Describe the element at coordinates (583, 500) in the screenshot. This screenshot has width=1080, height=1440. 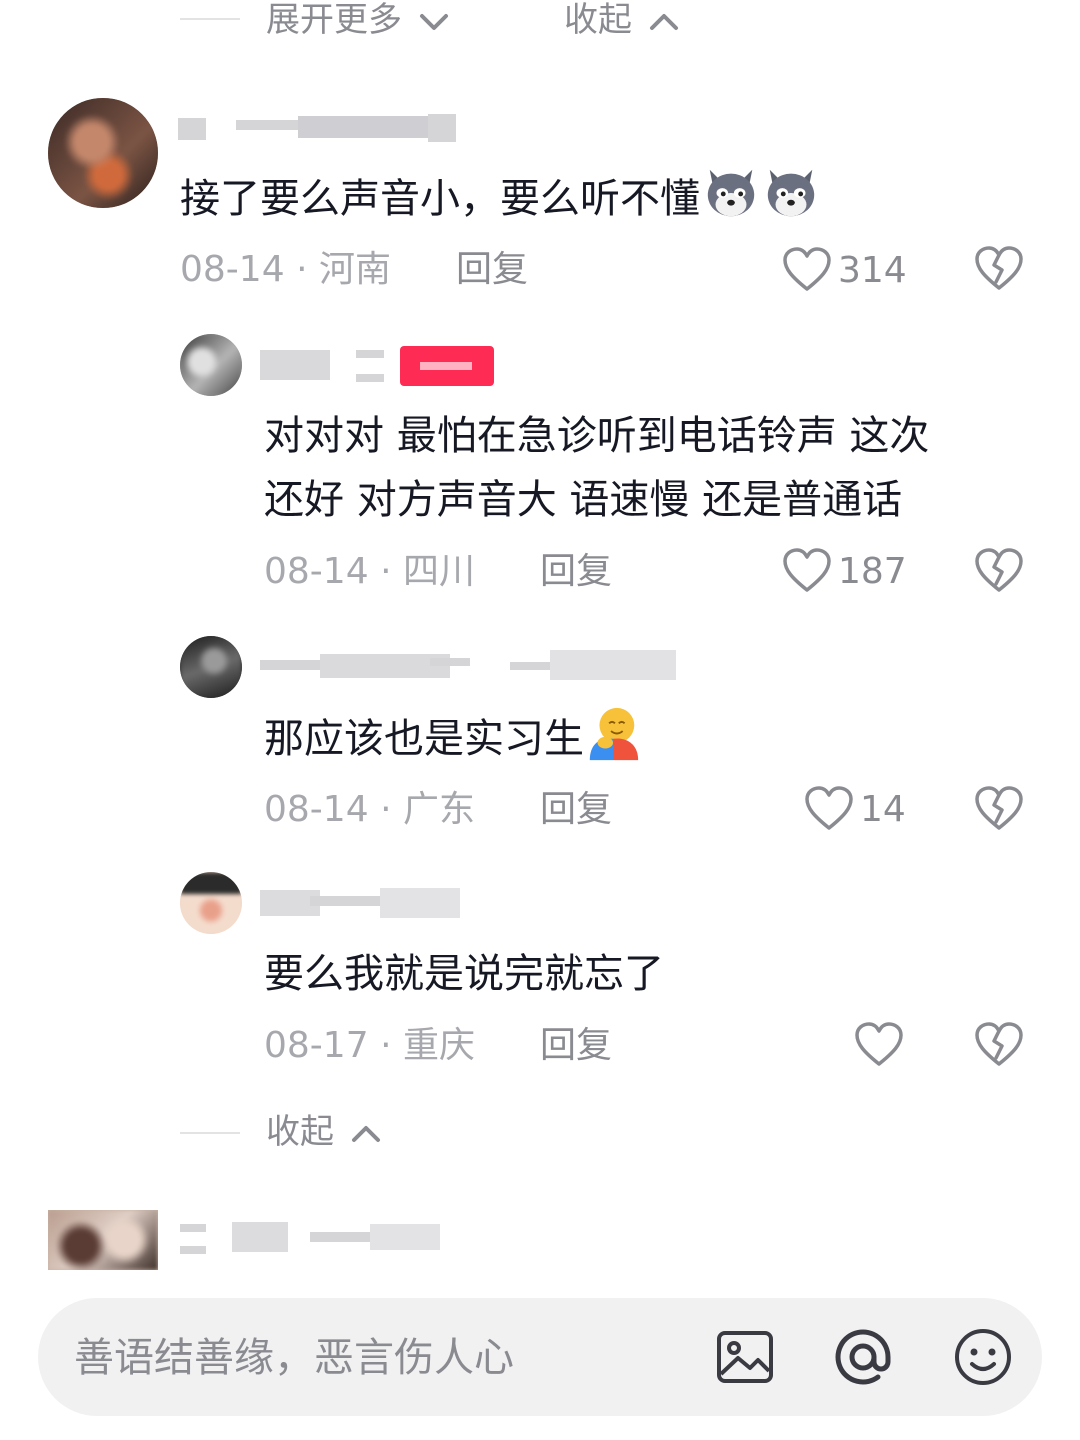
I see `reply-text-line2: 还好 对方声音大 语速慢 还是普通话` at that location.